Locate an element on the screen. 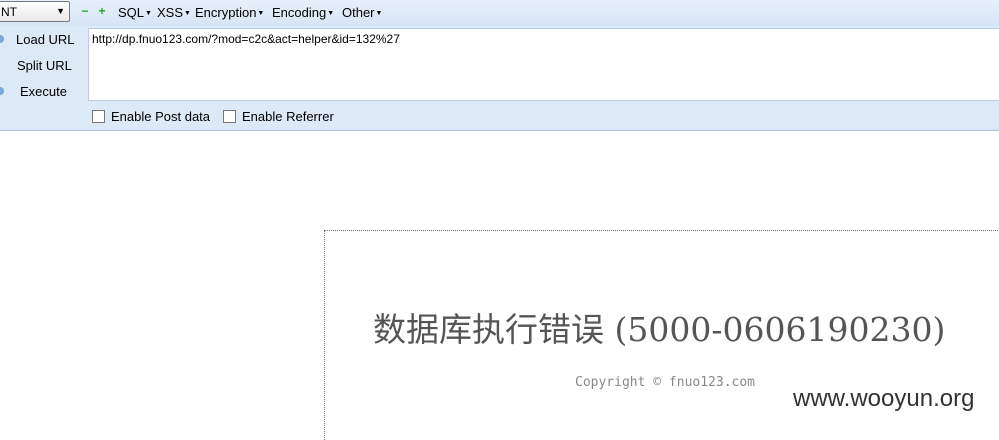 Image resolution: width=999 pixels, height=440 pixels. menu-encryption: Encryption▼ is located at coordinates (229, 12).